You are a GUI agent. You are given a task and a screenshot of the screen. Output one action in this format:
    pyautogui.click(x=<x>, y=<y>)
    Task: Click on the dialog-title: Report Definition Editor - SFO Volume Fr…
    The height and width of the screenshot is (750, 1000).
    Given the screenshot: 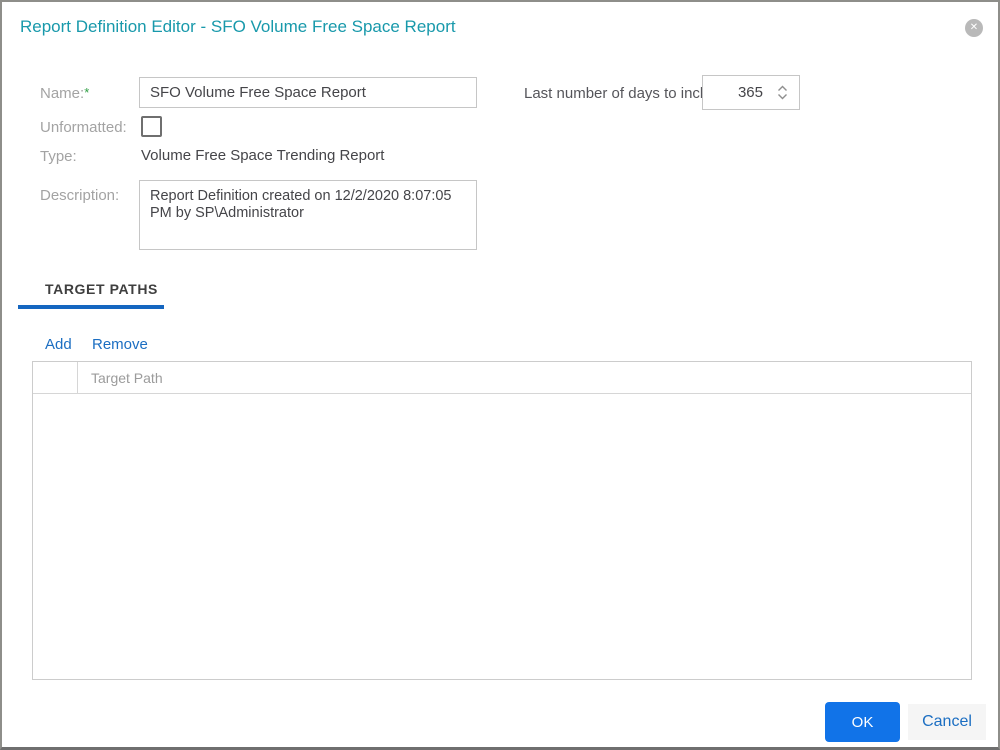 What is the action you would take?
    pyautogui.click(x=238, y=26)
    